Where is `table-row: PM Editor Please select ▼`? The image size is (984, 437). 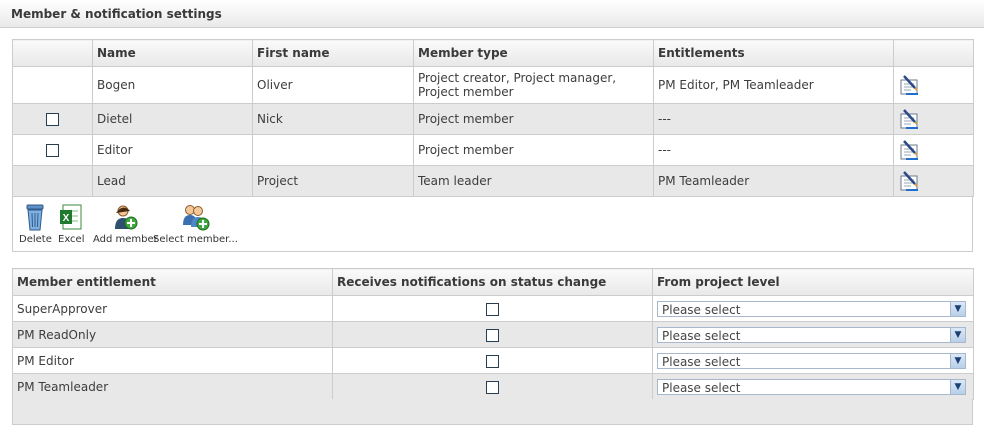
table-row: PM Editor Please select ▼ is located at coordinates (493, 360).